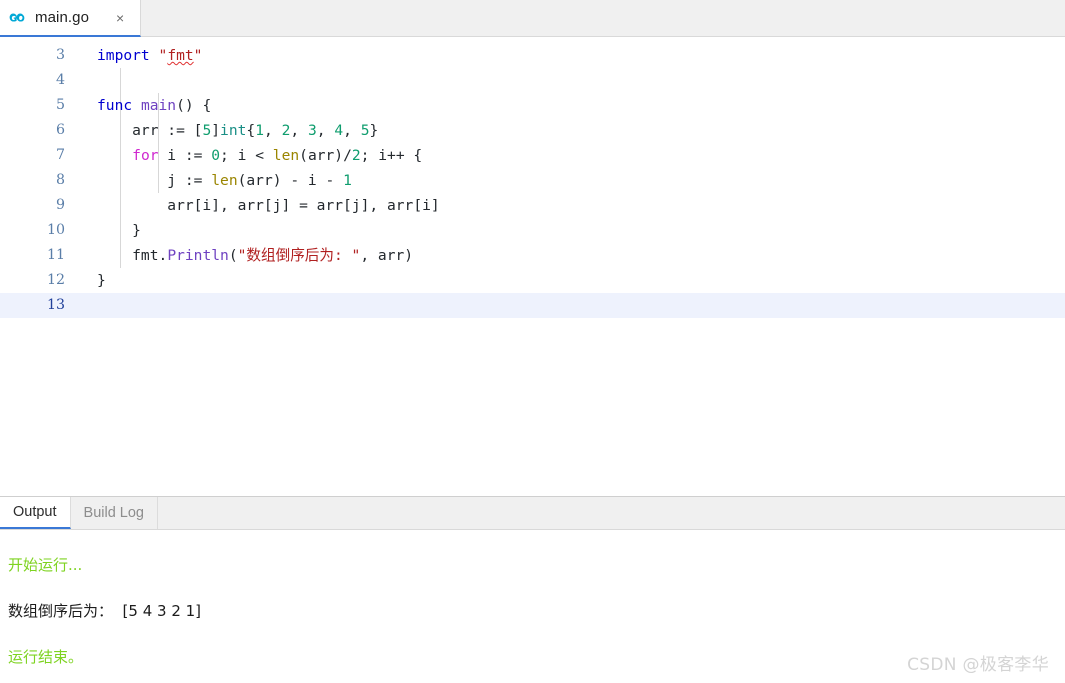  I want to click on code-token: j, so click(141, 180).